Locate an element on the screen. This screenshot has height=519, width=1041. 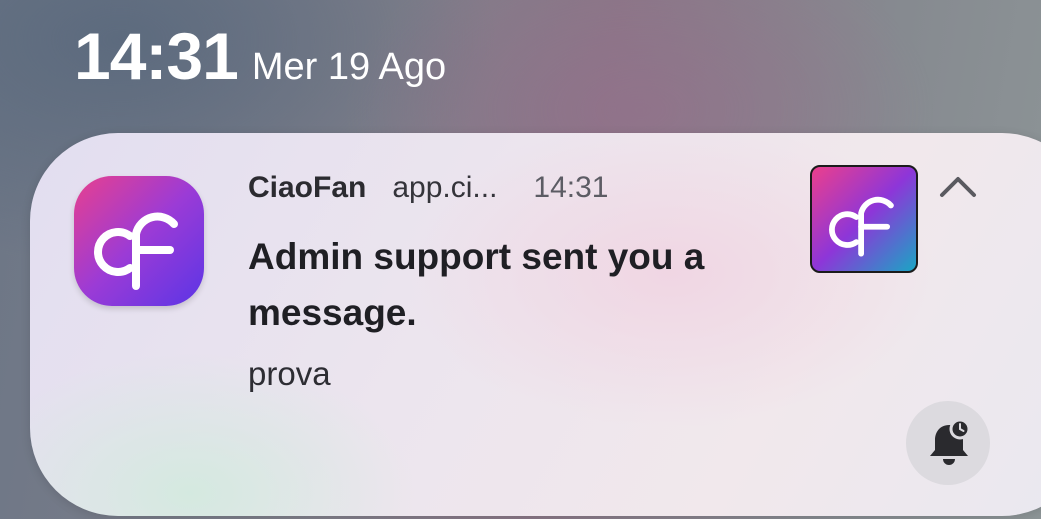
collapse-button is located at coordinates (958, 187).